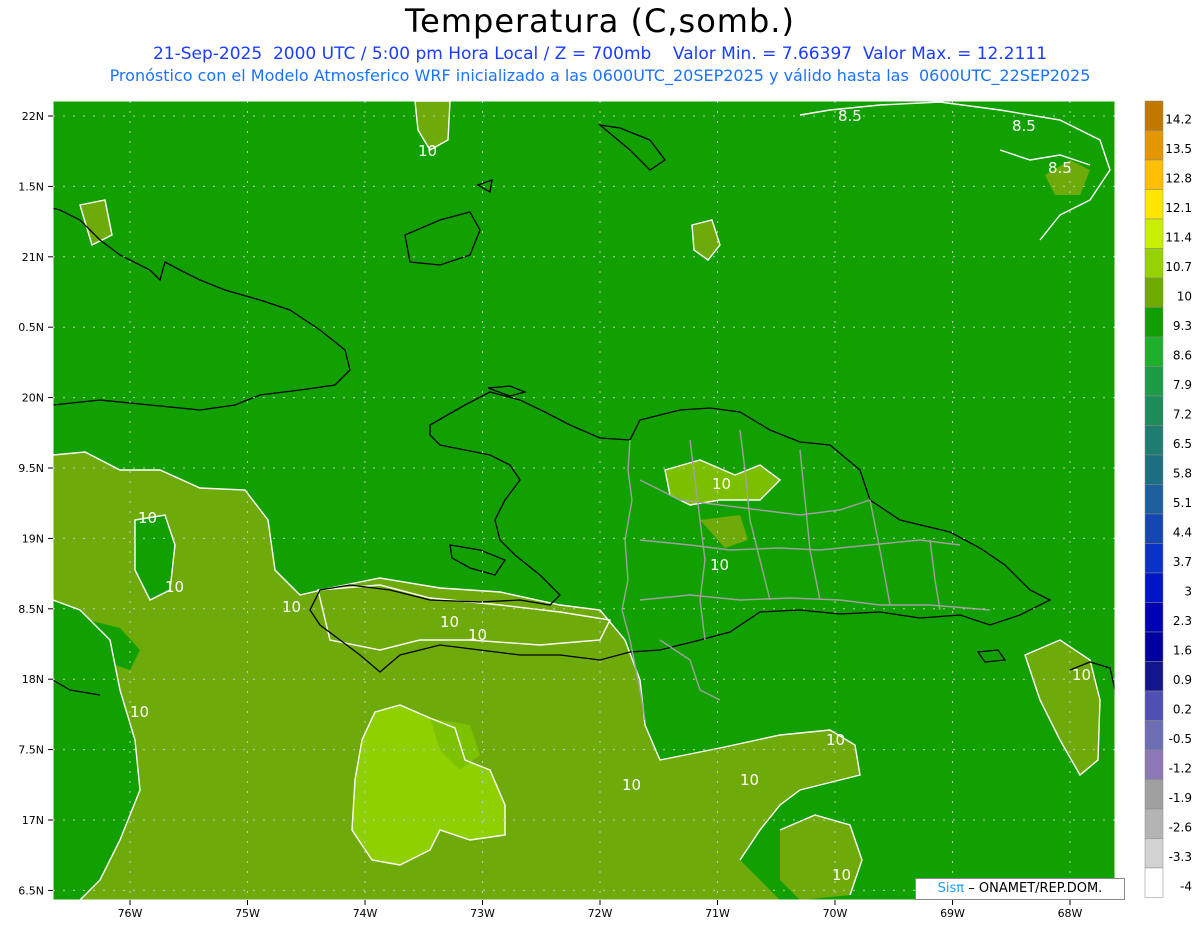 The image size is (1200, 927). I want to click on colorbar-label: 7.2, so click(1182, 414).